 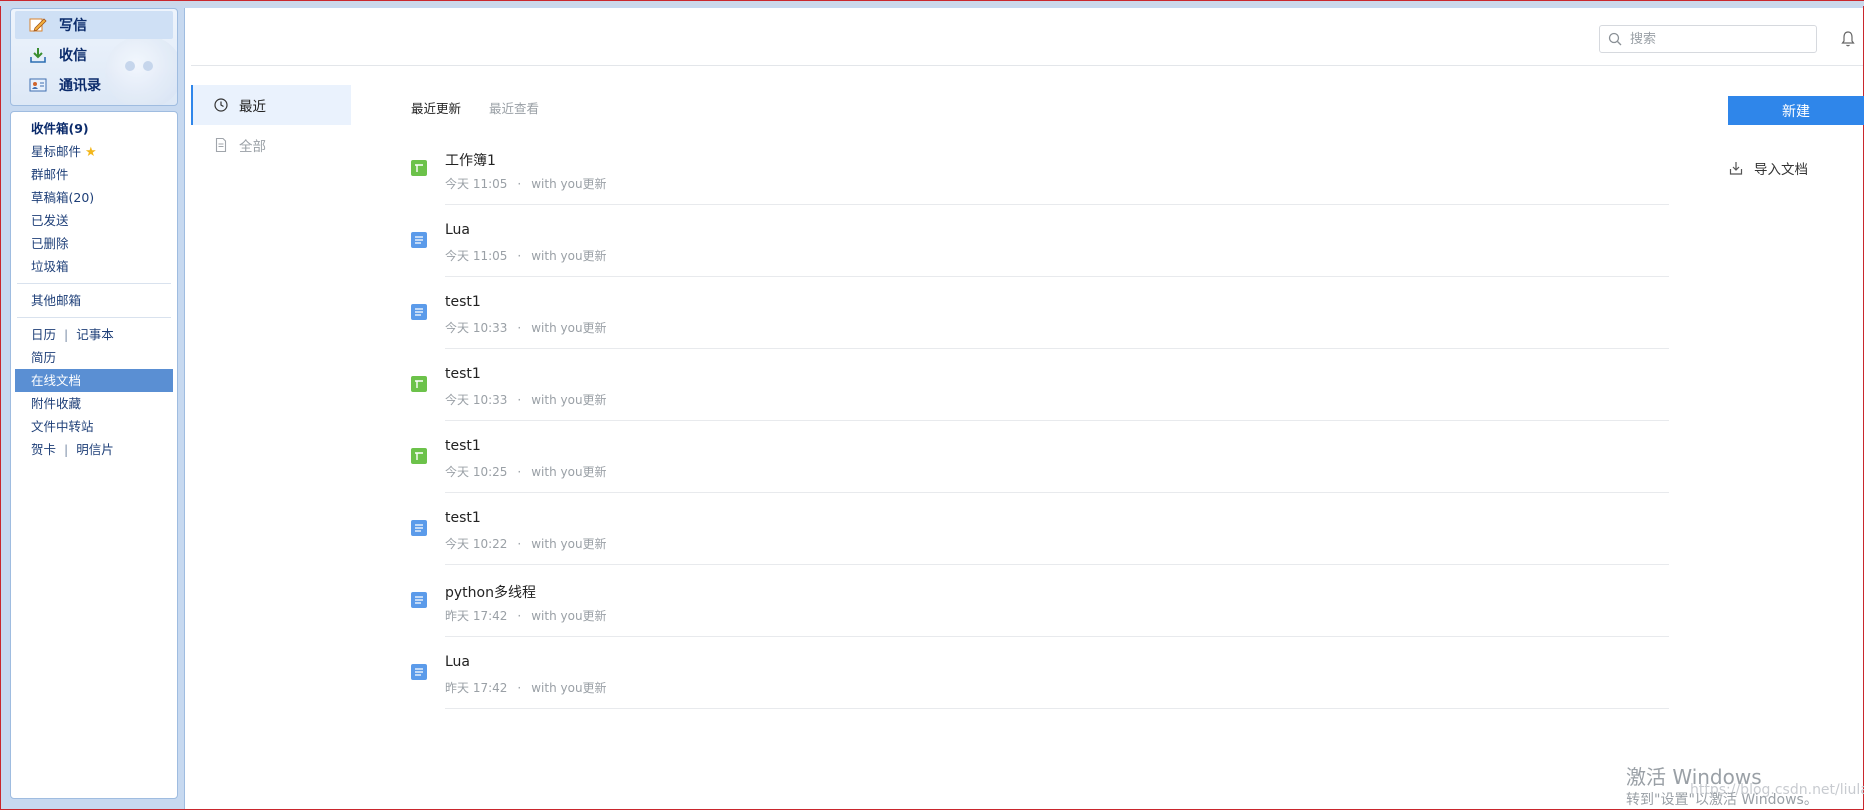 I want to click on file-transfer-link: 文件中转站, so click(x=94, y=426).